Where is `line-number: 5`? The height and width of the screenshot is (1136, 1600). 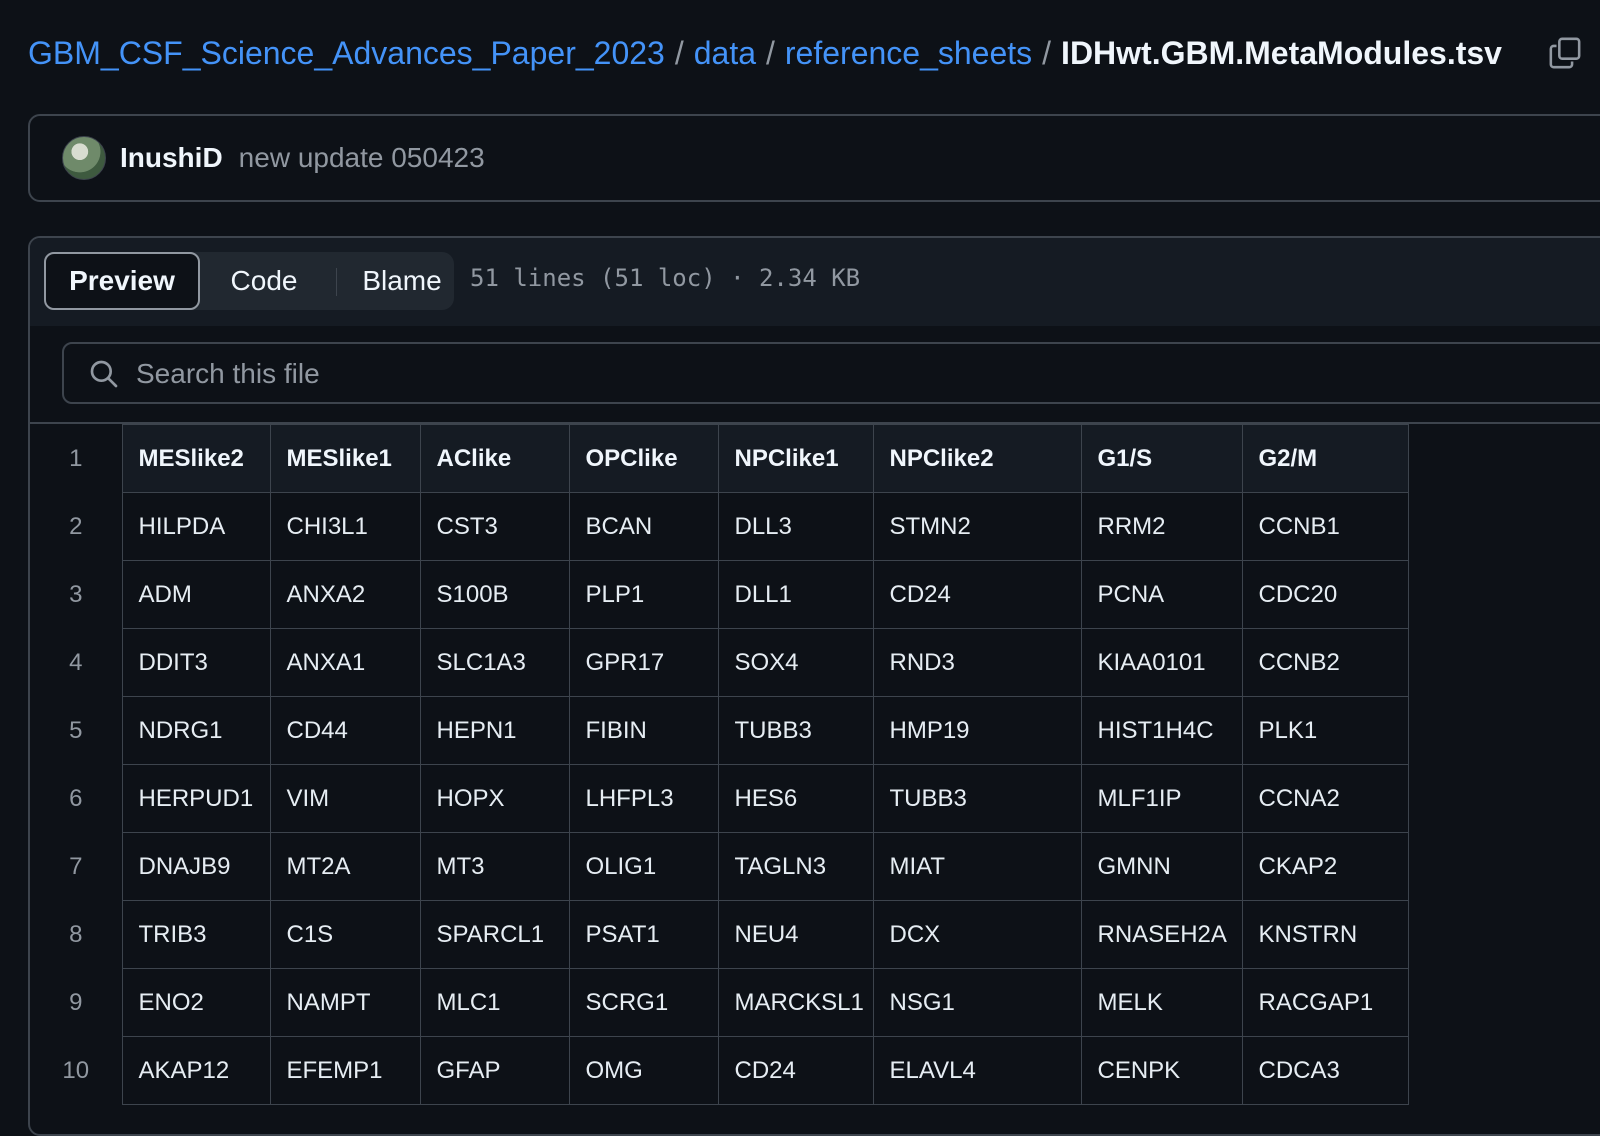
line-number: 5 is located at coordinates (76, 730).